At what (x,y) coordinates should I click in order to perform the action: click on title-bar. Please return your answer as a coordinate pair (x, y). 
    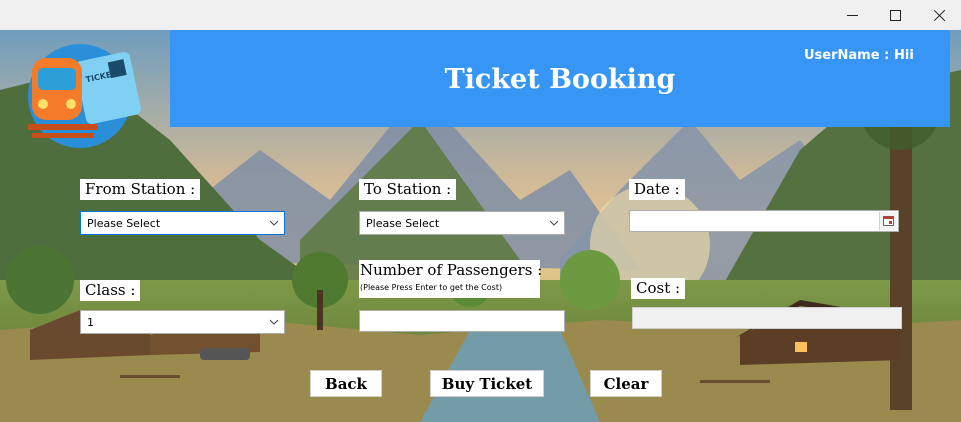
    Looking at the image, I should click on (480, 15).